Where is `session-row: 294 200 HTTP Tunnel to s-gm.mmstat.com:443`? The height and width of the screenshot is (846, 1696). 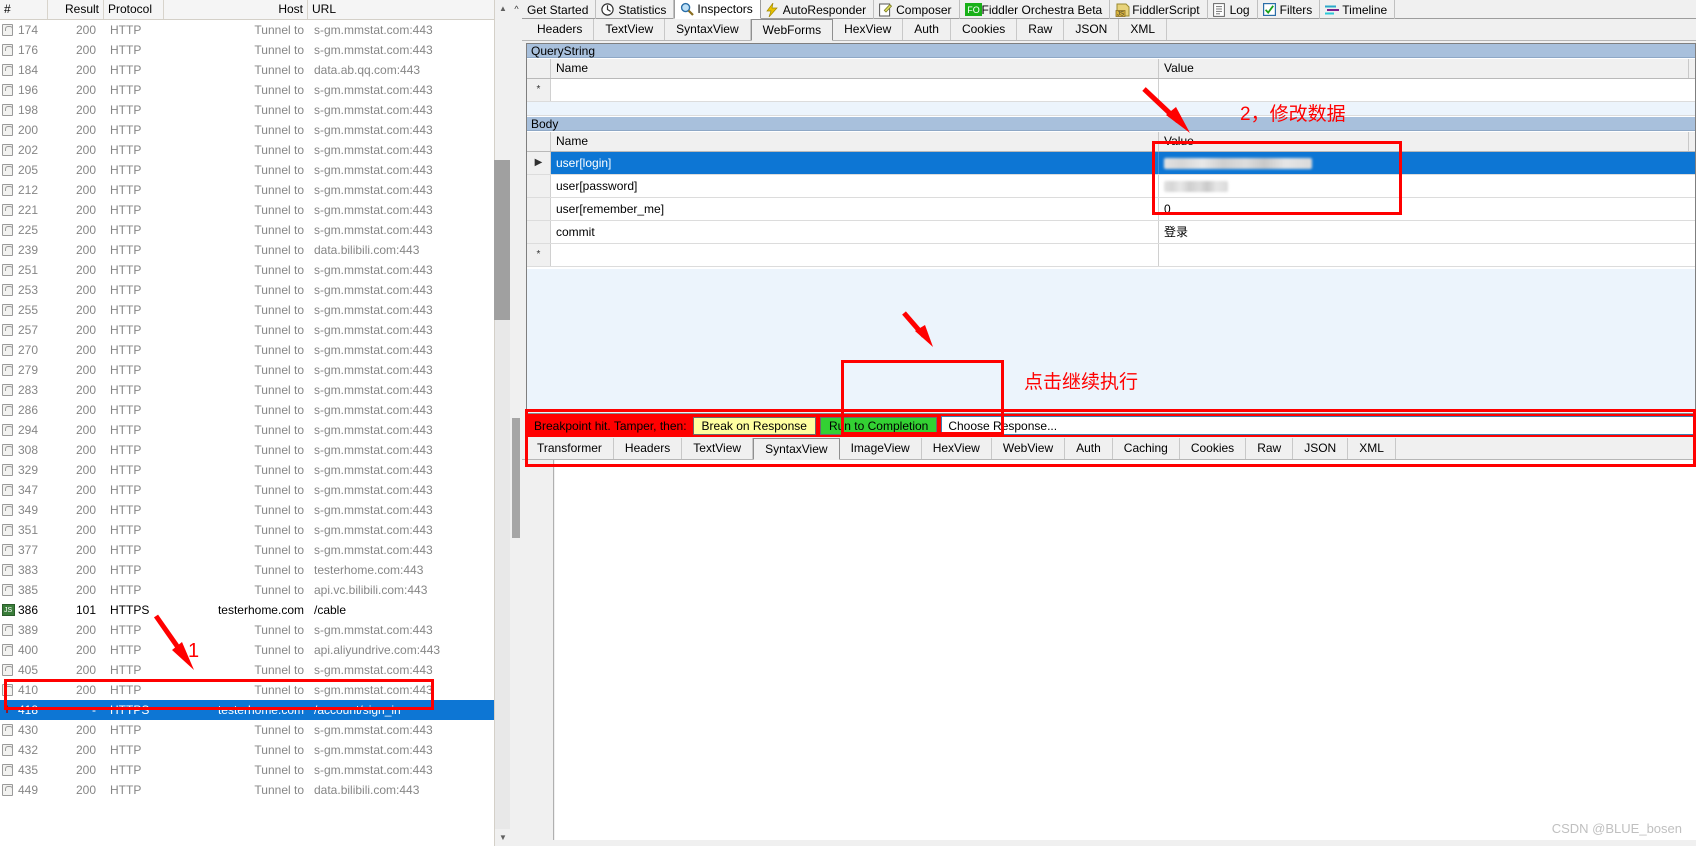
session-row: 294 200 HTTP Tunnel to s-gm.mmstat.com:443 is located at coordinates (247, 430).